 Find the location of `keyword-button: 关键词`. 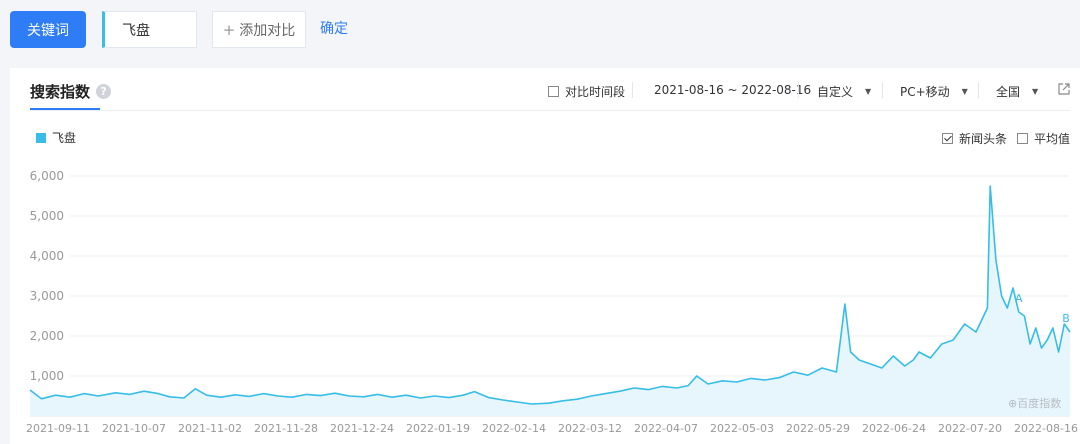

keyword-button: 关键词 is located at coordinates (48, 29).